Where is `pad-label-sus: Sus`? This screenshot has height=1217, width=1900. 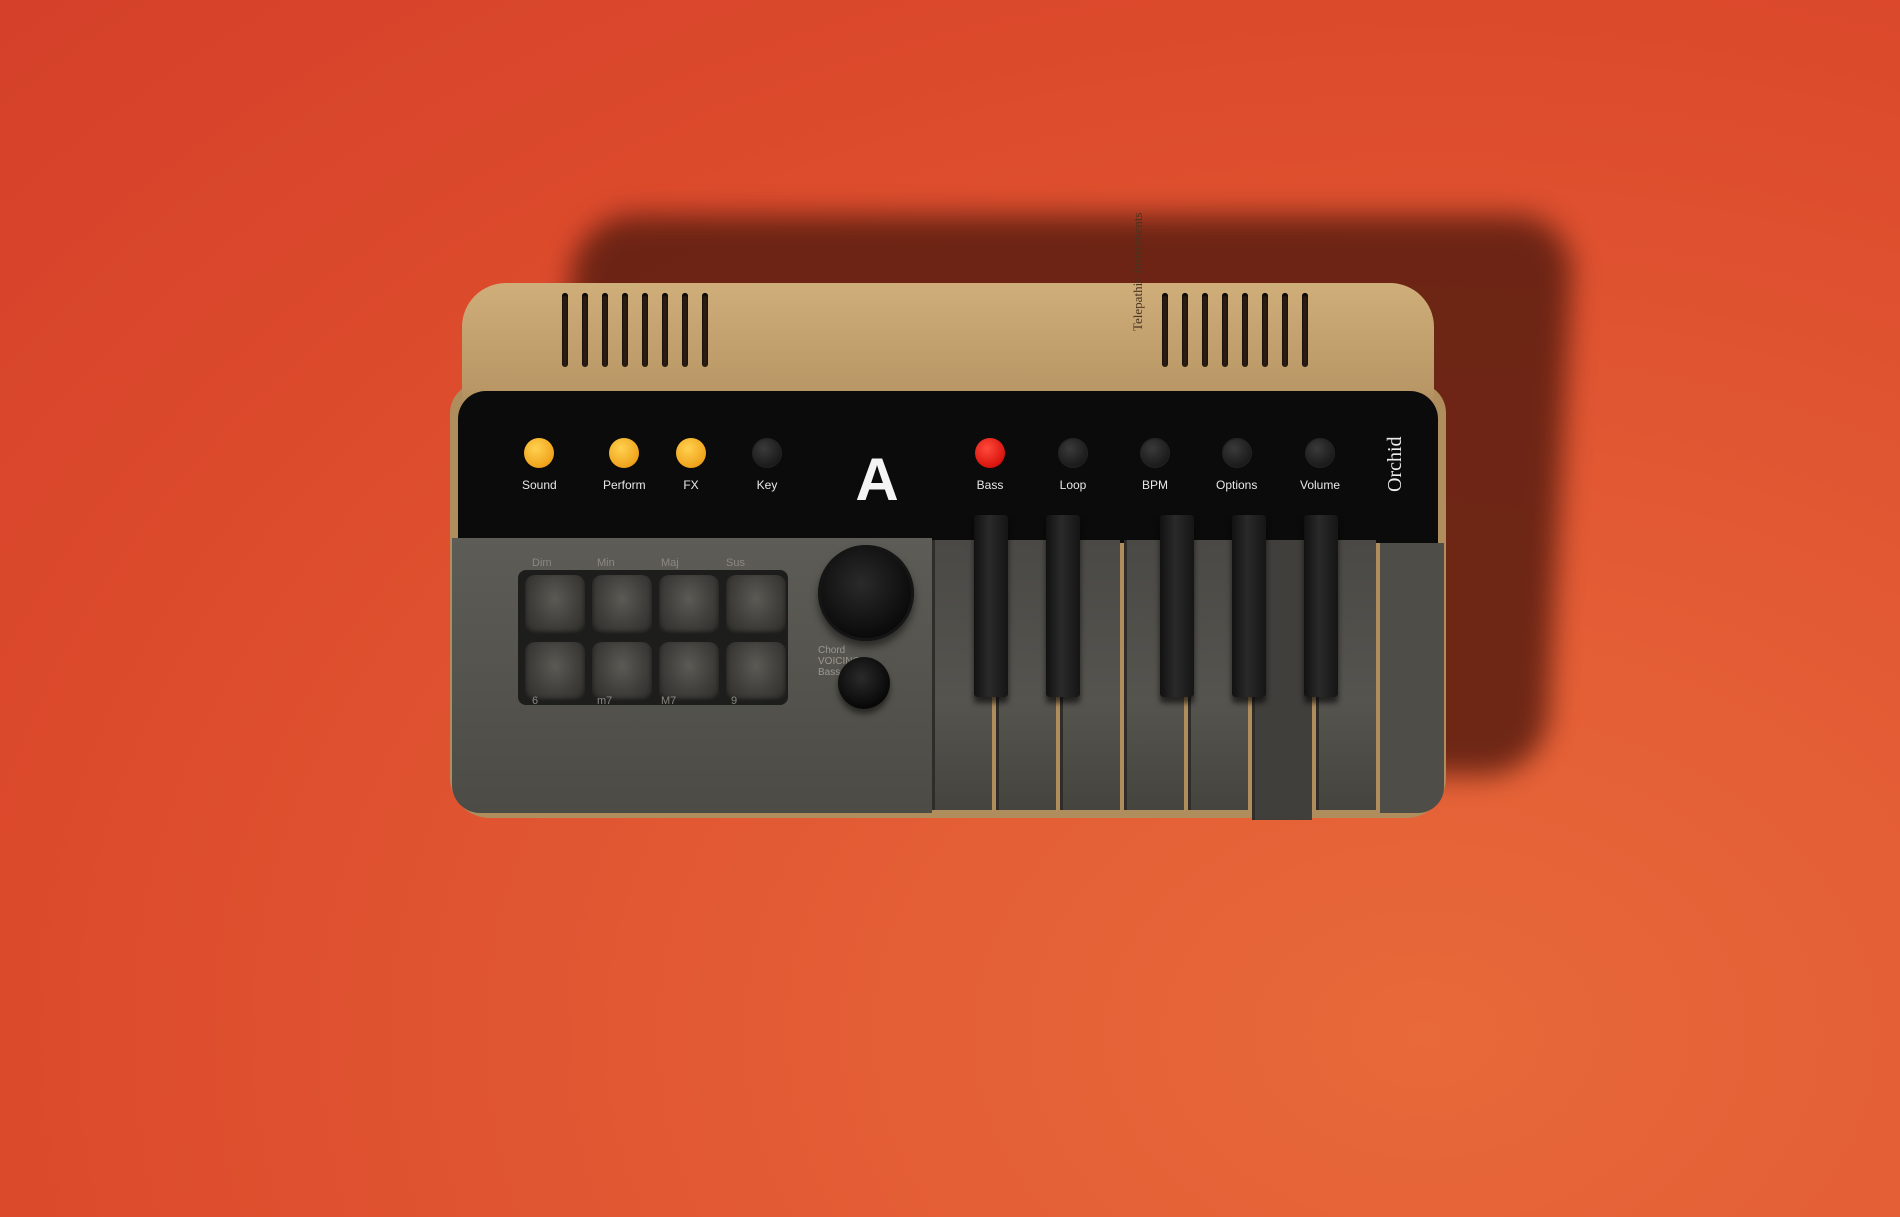
pad-label-sus: Sus is located at coordinates (735, 563).